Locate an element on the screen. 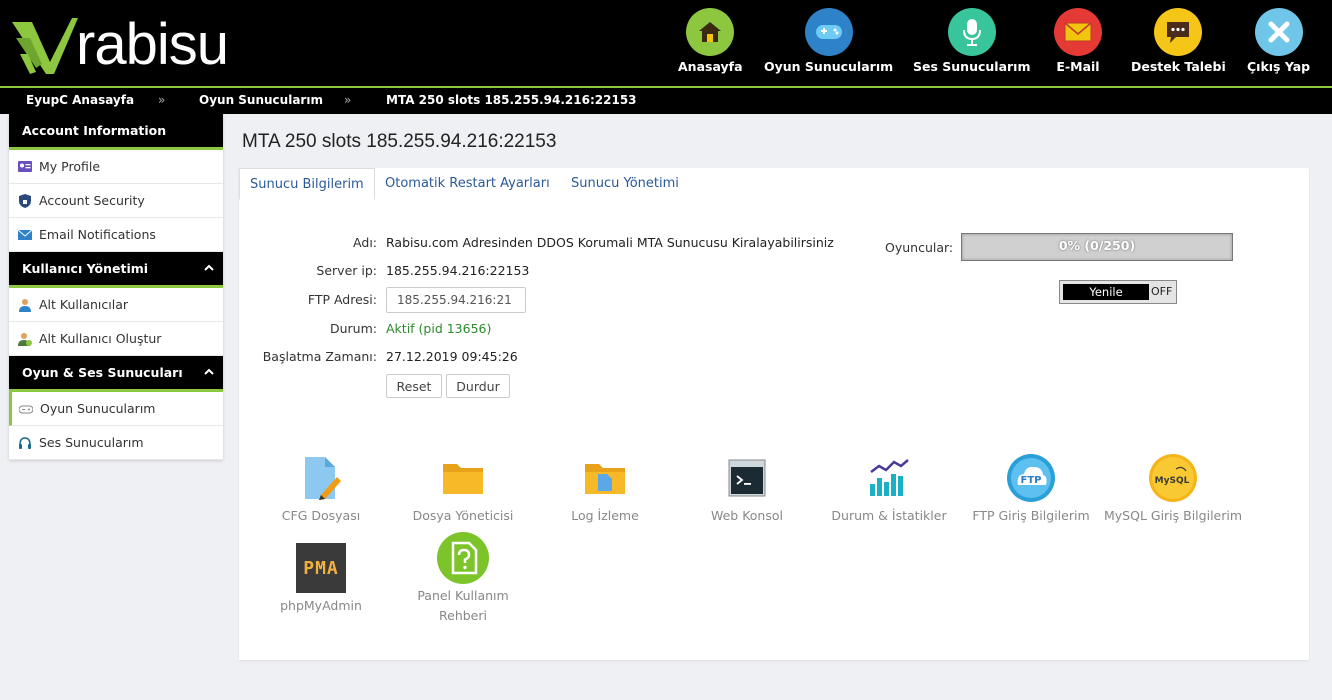  sidebar-item-label: My Profile is located at coordinates (70, 166).